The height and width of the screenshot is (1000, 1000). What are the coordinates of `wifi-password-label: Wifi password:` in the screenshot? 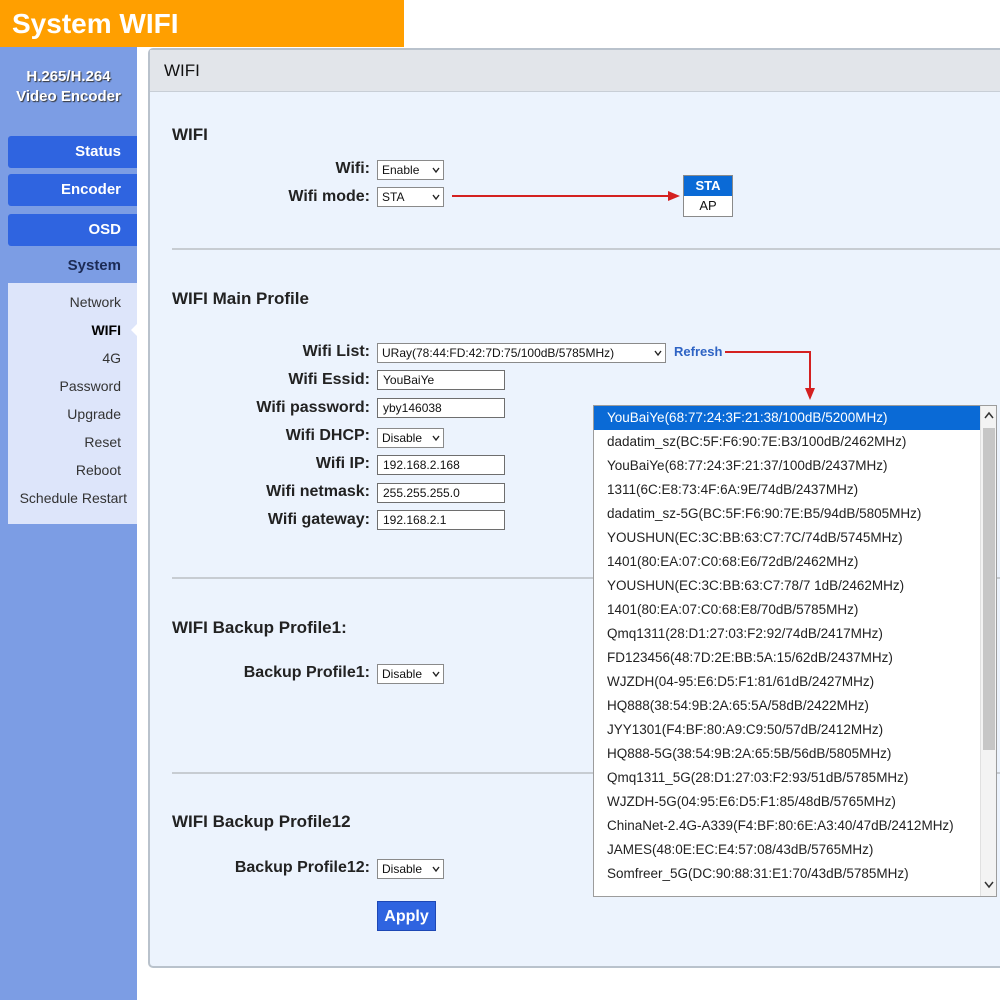 It's located at (313, 407).